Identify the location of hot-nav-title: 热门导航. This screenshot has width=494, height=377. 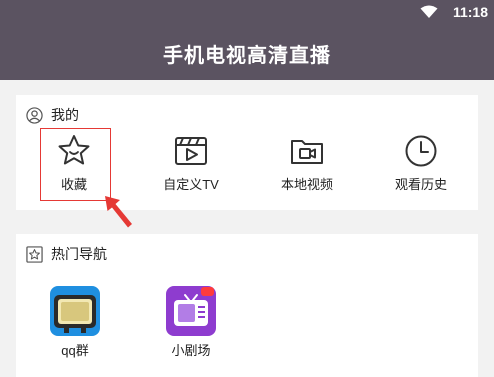
(79, 254).